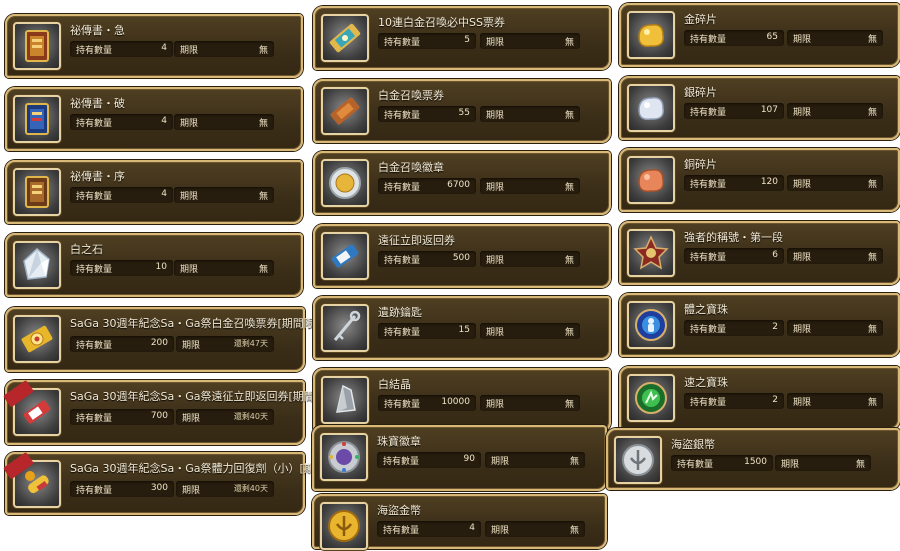 The image size is (900, 551). I want to click on item-card: 海盜金幣 持有數量 4 期限 無, so click(459, 522).